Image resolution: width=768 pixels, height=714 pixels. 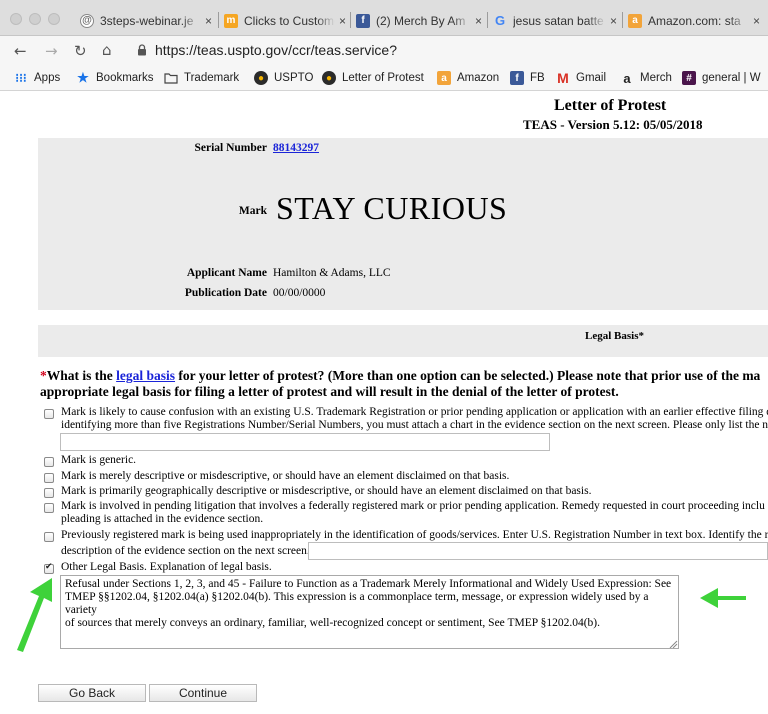 I want to click on geographically-descriptive-checkbox, so click(x=49, y=493).